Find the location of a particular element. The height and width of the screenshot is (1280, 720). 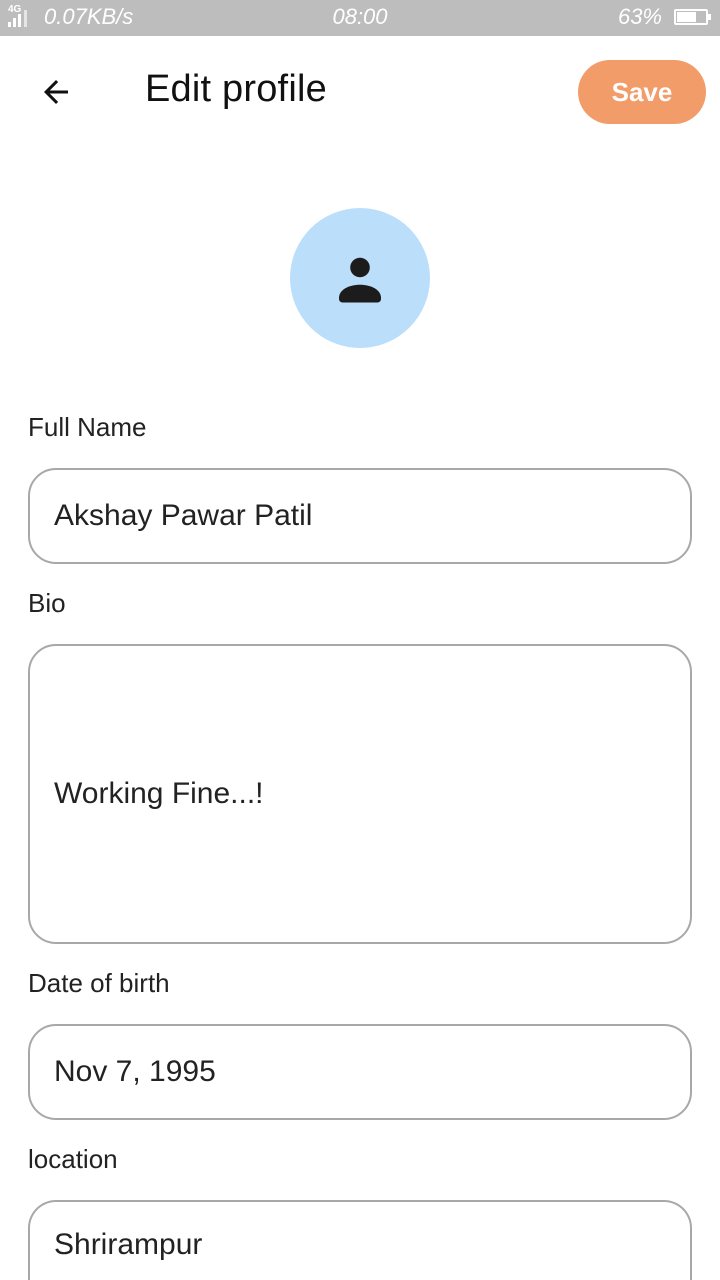

location-value: Shrirampur is located at coordinates (128, 1244).